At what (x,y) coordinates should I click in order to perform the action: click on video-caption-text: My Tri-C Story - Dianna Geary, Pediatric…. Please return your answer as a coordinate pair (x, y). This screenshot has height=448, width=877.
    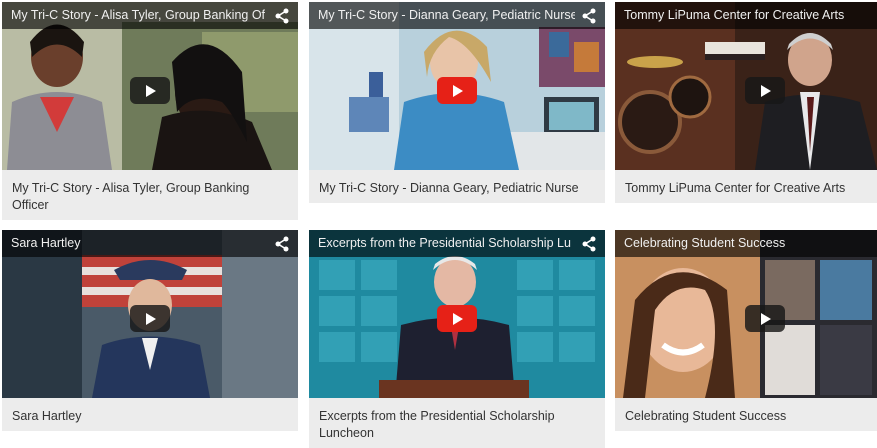
    Looking at the image, I should click on (457, 188).